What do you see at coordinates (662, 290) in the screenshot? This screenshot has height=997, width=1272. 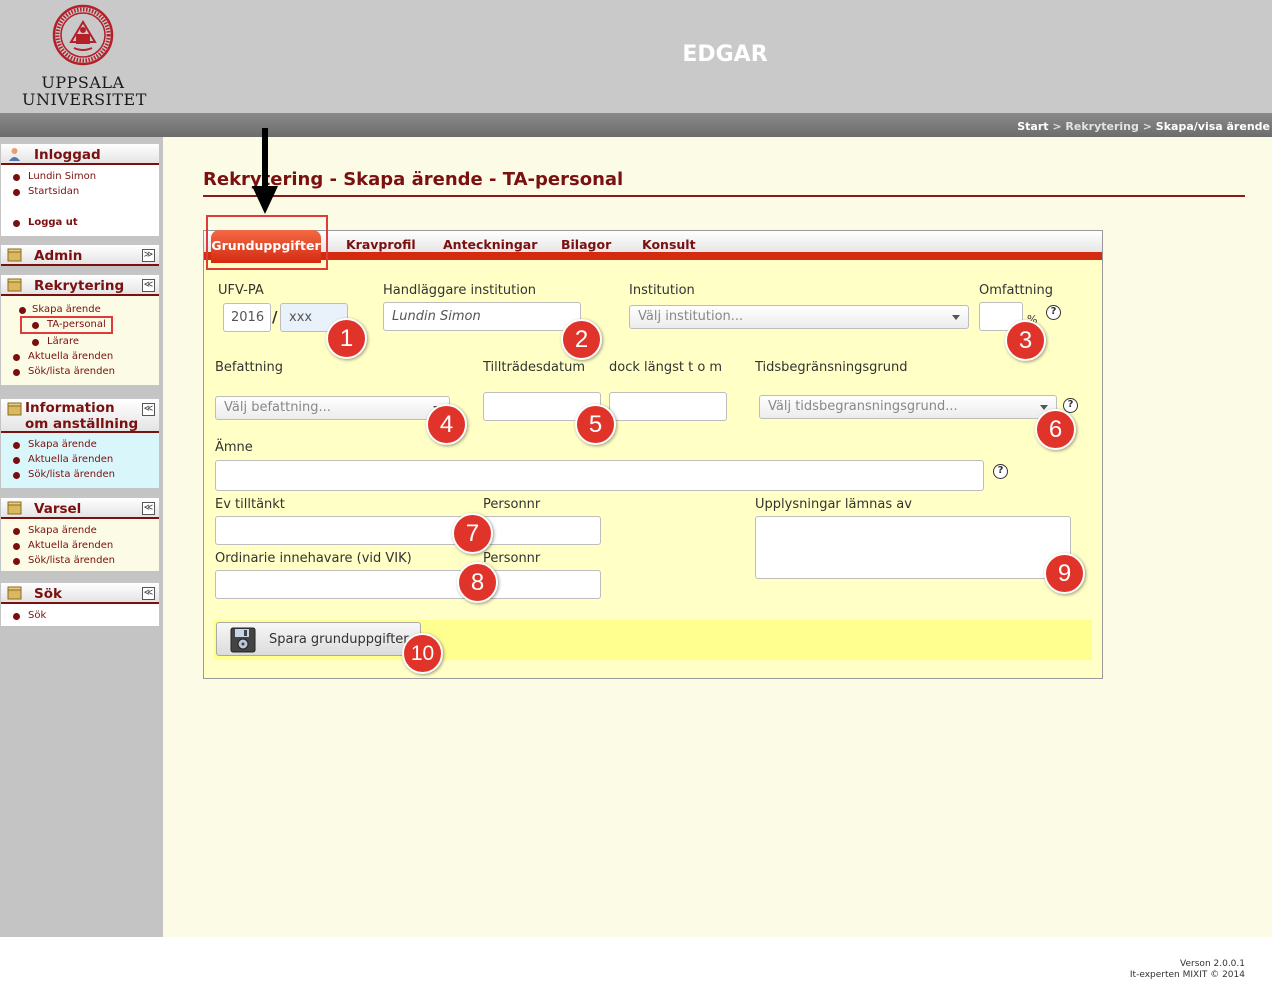 I see `institution-label: Institution` at bounding box center [662, 290].